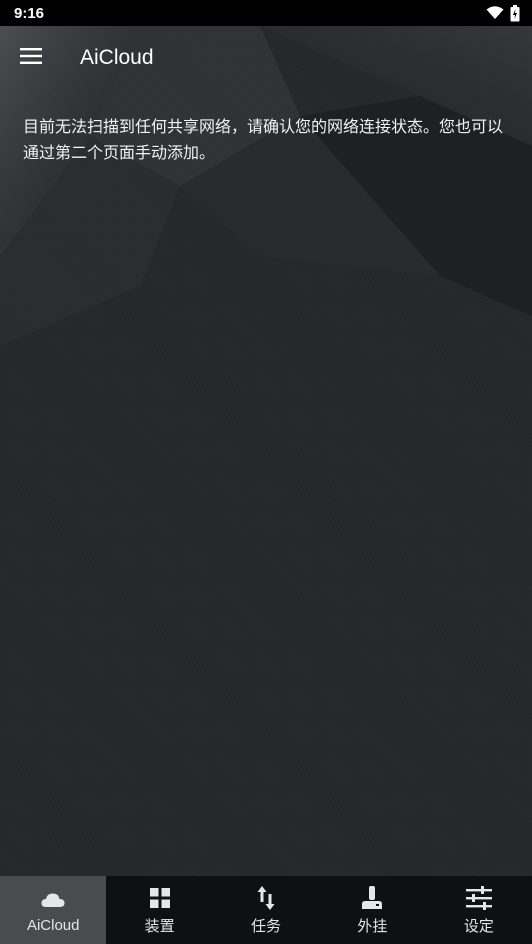  I want to click on nav-item-settings: 设定, so click(479, 910).